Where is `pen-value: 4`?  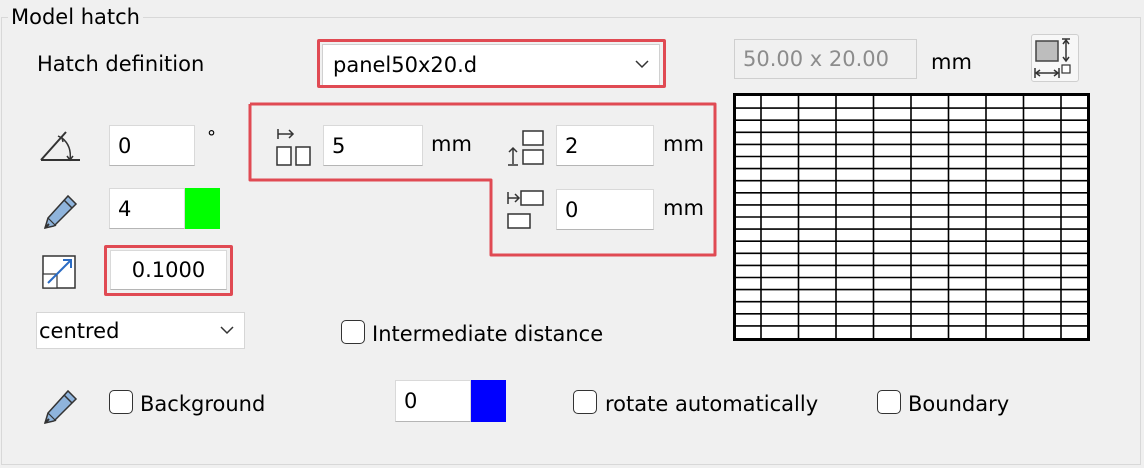
pen-value: 4 is located at coordinates (125, 208).